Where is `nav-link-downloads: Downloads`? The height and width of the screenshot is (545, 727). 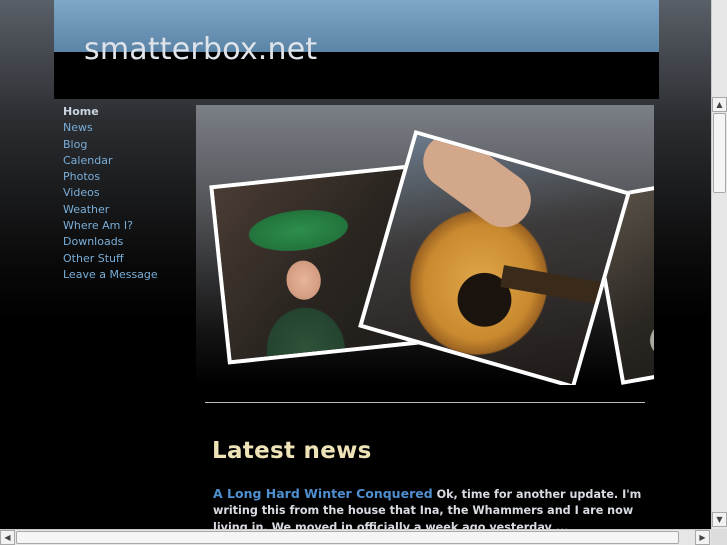 nav-link-downloads: Downloads is located at coordinates (93, 241).